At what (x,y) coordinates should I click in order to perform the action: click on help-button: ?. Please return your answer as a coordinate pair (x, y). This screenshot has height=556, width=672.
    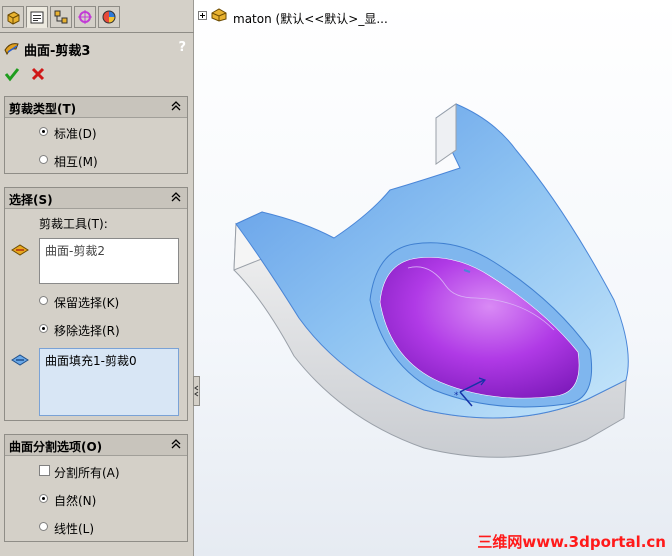
    Looking at the image, I should click on (182, 47).